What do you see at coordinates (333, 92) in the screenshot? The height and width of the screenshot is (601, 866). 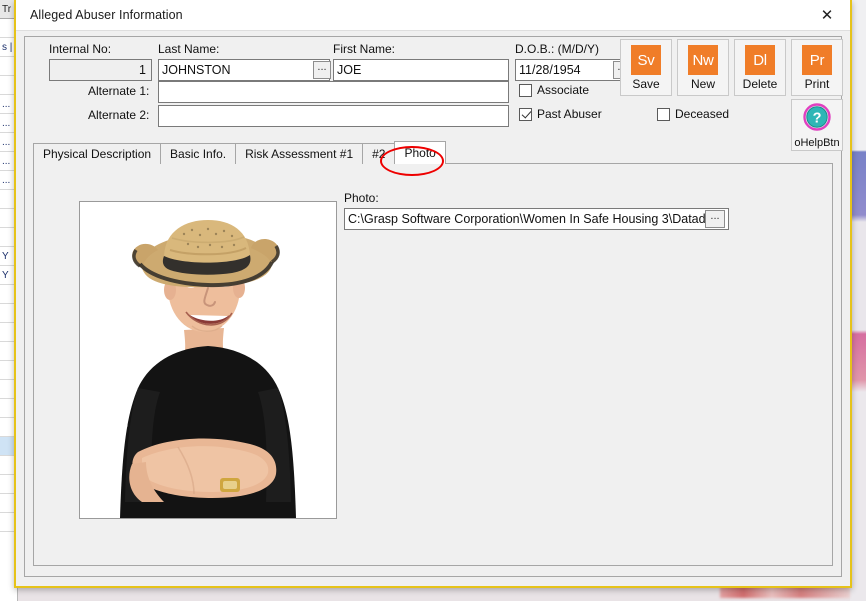 I see `alternate-1-input` at bounding box center [333, 92].